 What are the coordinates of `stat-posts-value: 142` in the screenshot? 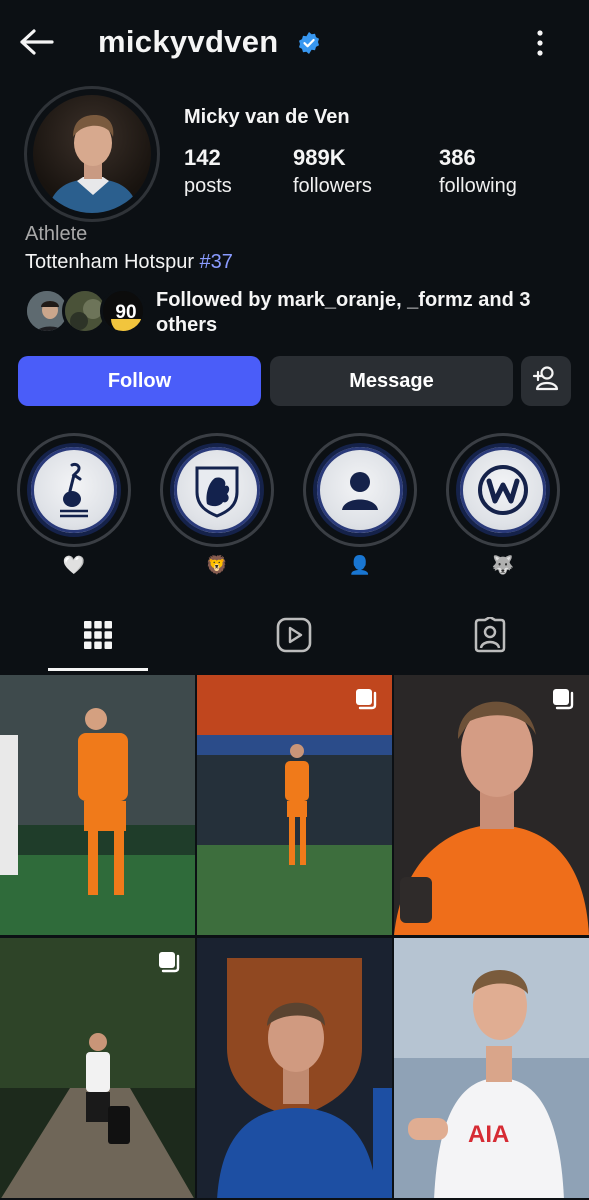 It's located at (202, 157).